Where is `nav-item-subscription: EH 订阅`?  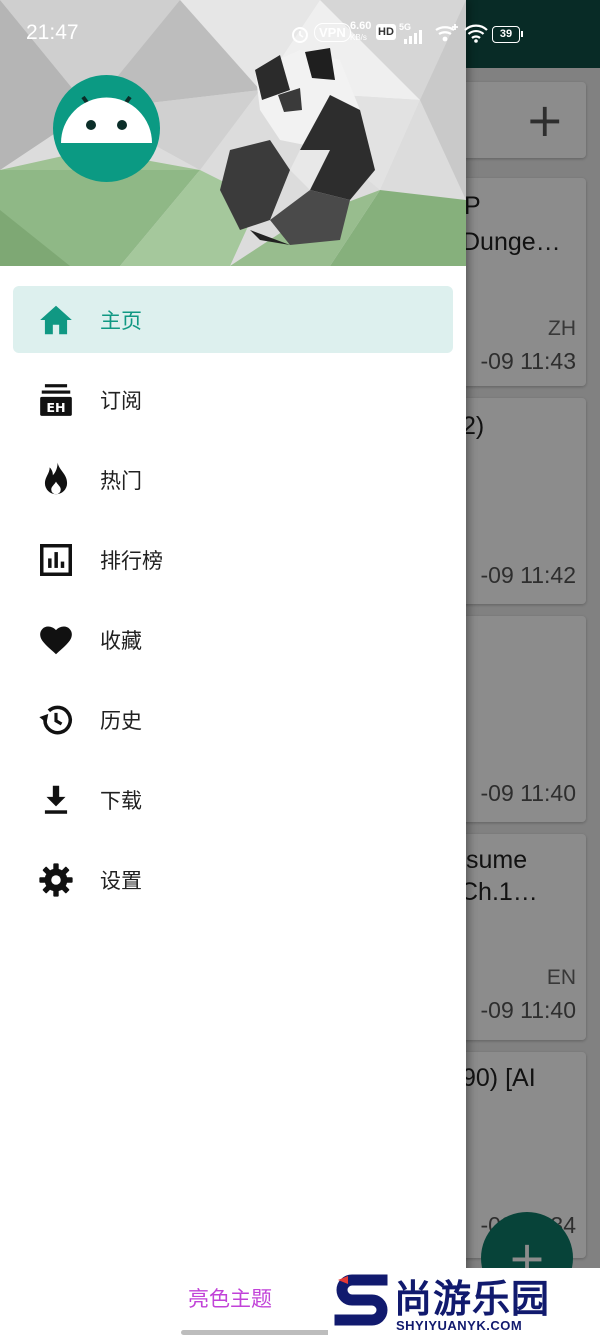
nav-item-subscription: EH 订阅 is located at coordinates (233, 399).